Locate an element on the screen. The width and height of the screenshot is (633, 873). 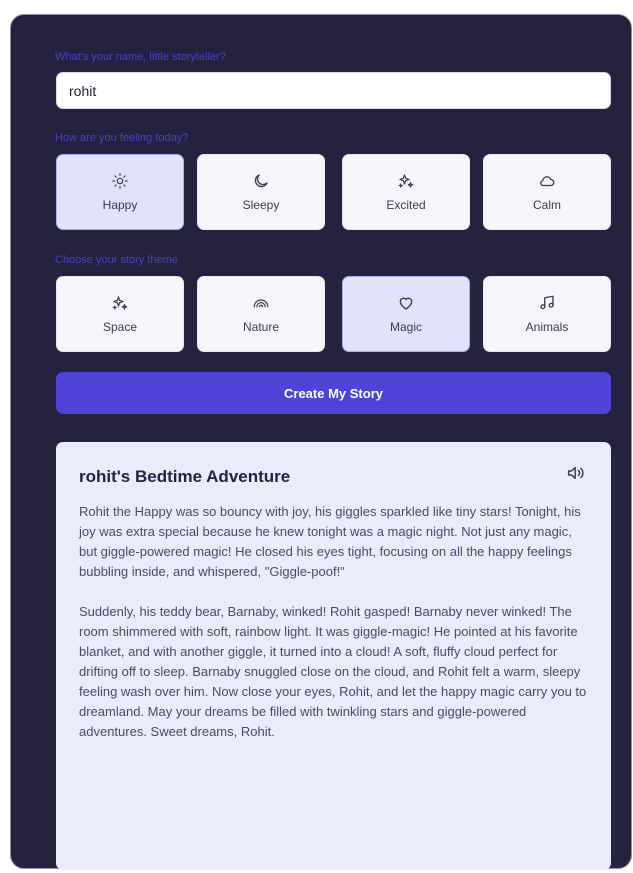
mood-option-label: Happy is located at coordinates (120, 205).